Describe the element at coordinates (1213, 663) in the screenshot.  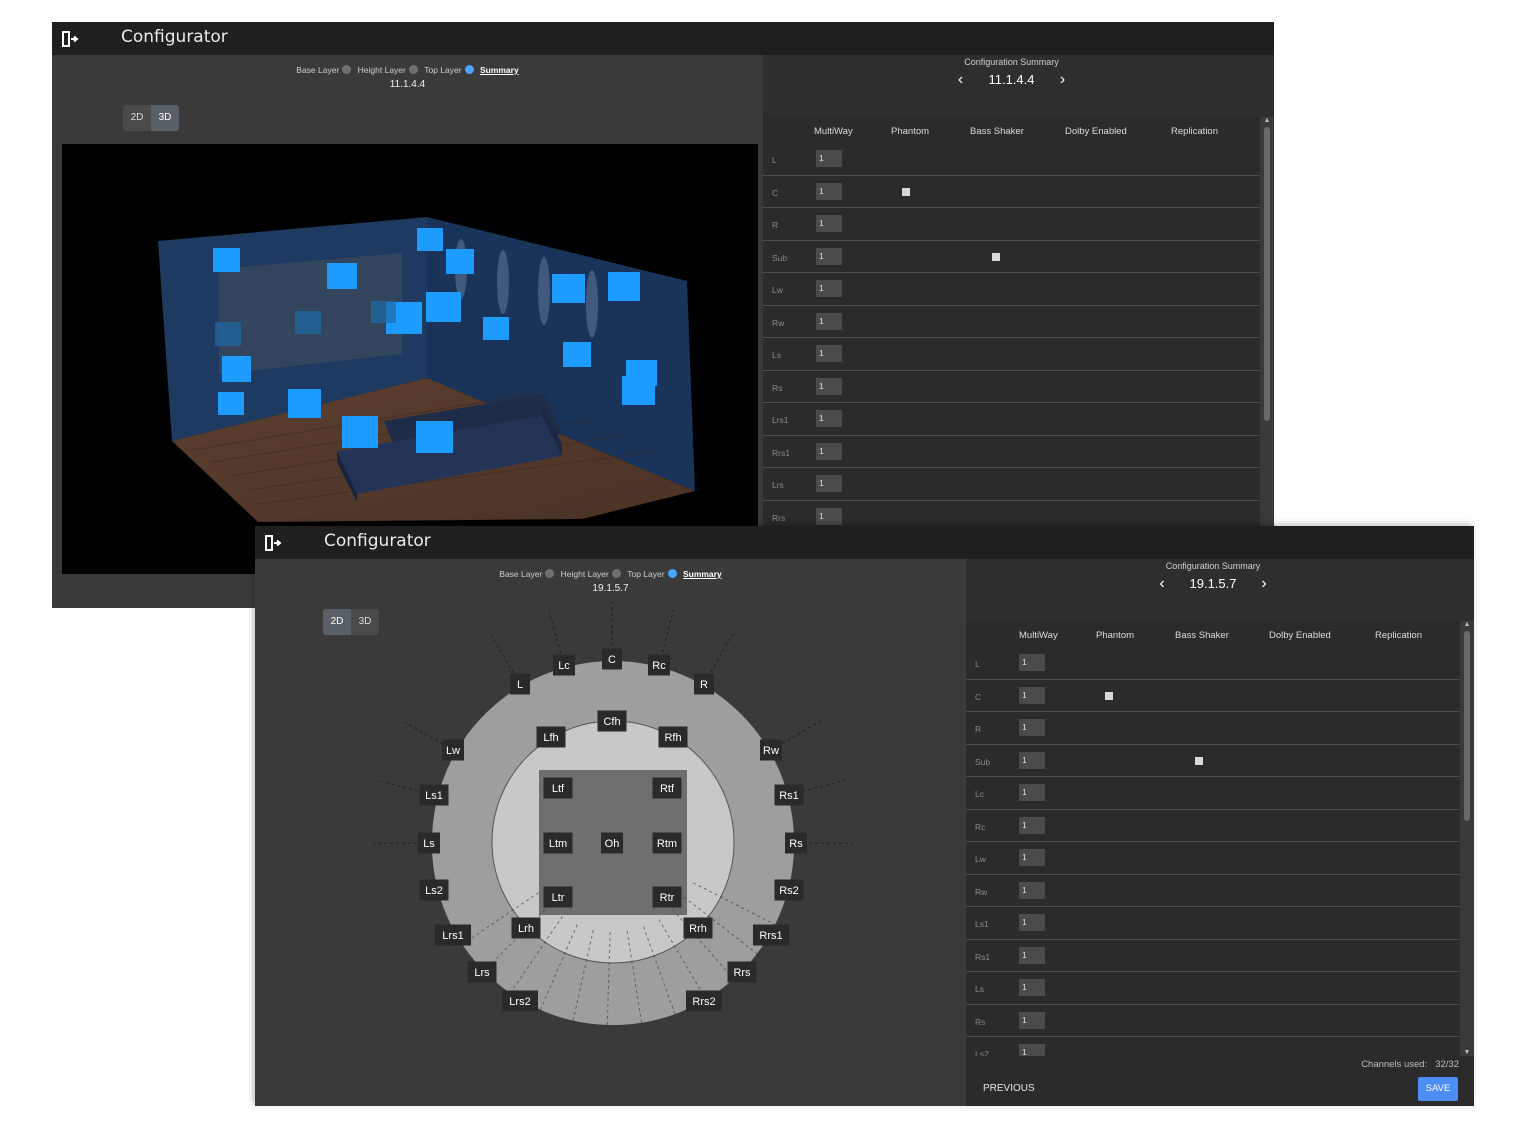
I see `table-row: L1` at that location.